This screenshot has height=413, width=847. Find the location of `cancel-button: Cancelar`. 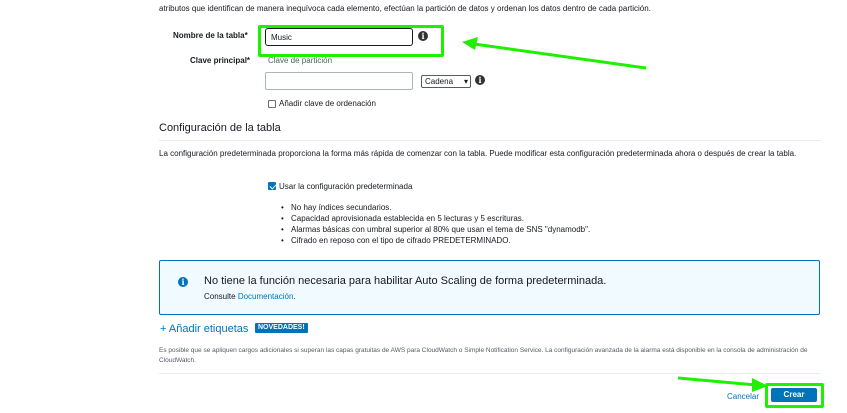

cancel-button: Cancelar is located at coordinates (743, 397).